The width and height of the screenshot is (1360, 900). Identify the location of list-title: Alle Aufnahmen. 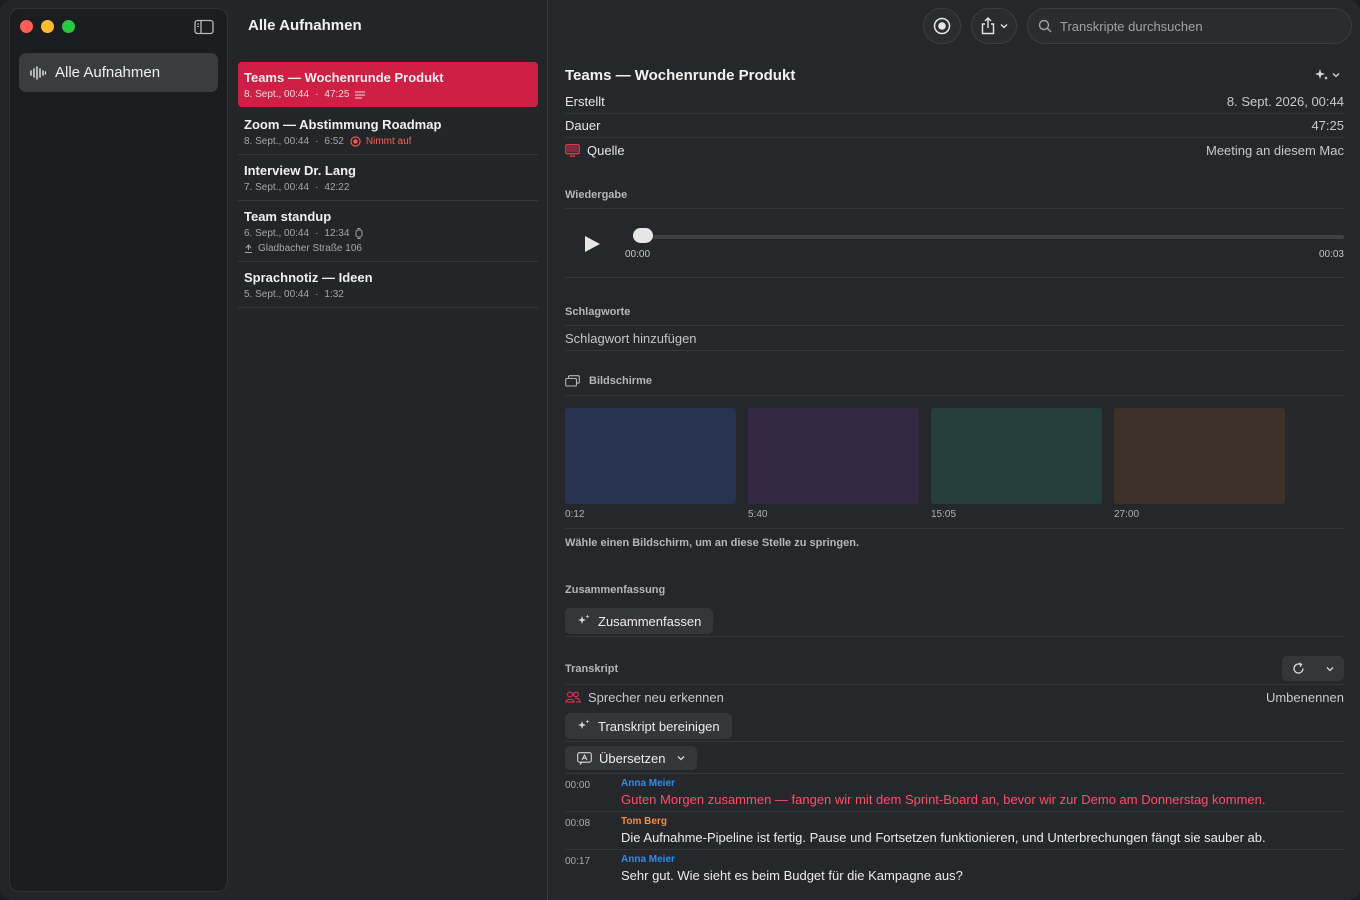
(305, 25).